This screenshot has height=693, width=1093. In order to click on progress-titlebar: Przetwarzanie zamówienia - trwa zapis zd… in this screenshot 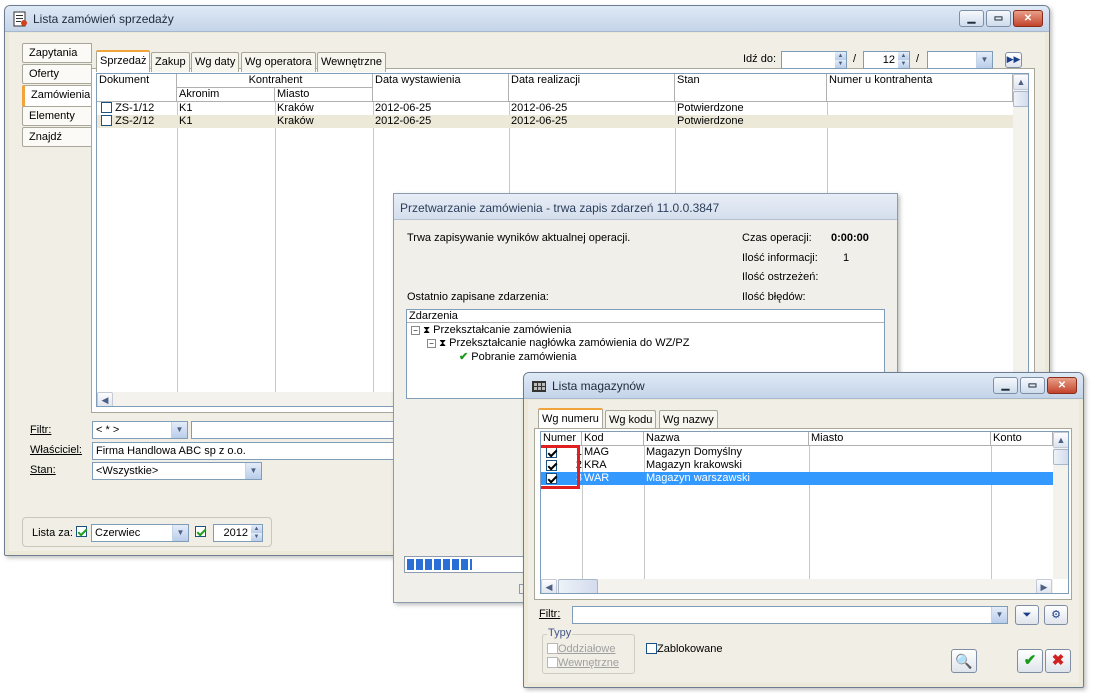, I will do `click(645, 207)`.